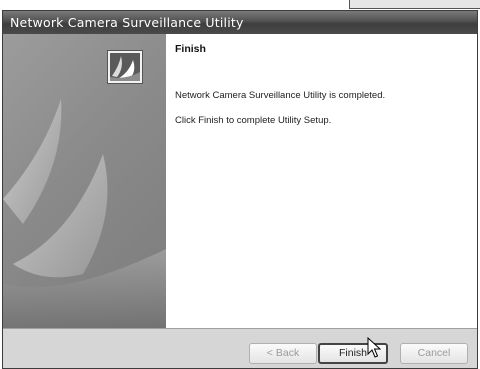 The width and height of the screenshot is (480, 369). What do you see at coordinates (434, 353) in the screenshot?
I see `cancel-button: Cancel` at bounding box center [434, 353].